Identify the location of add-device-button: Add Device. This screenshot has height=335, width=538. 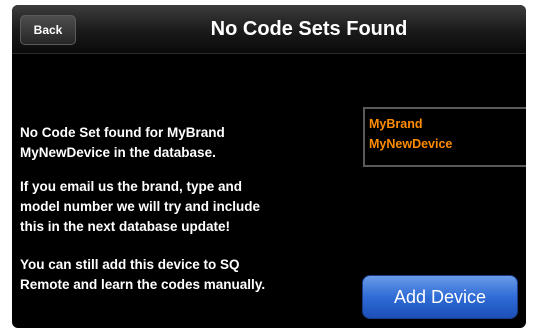
(440, 297).